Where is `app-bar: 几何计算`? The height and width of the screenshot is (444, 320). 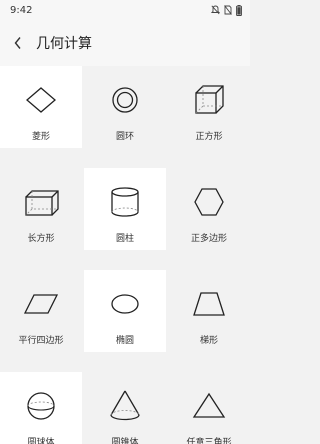
app-bar: 几何计算 is located at coordinates (125, 43).